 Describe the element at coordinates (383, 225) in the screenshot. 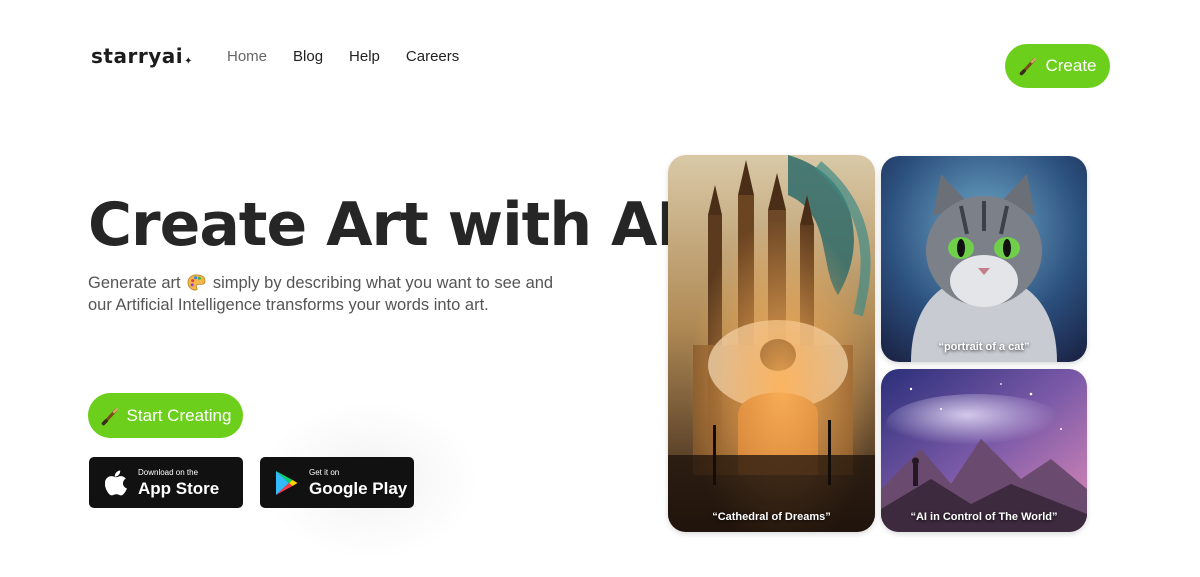

I see `hero-title: Create Art with AI` at that location.